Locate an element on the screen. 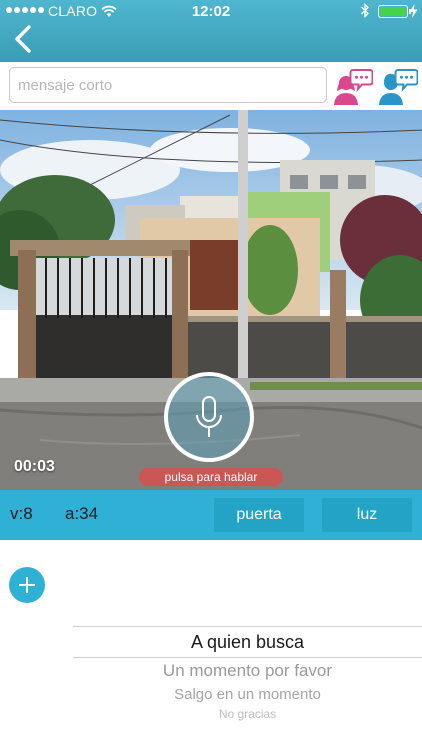 This screenshot has height=750, width=422. elapsed-time: 00:03 is located at coordinates (34, 466).